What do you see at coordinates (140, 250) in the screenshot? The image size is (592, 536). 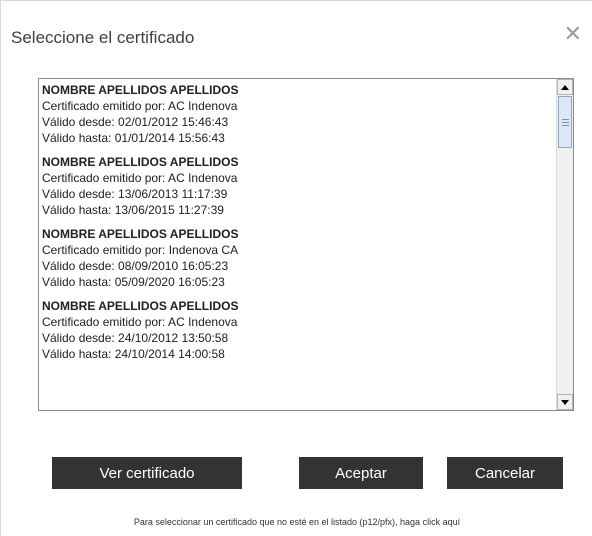 I see `certificate-issuer: Certificado emitido por: Indenova CA` at bounding box center [140, 250].